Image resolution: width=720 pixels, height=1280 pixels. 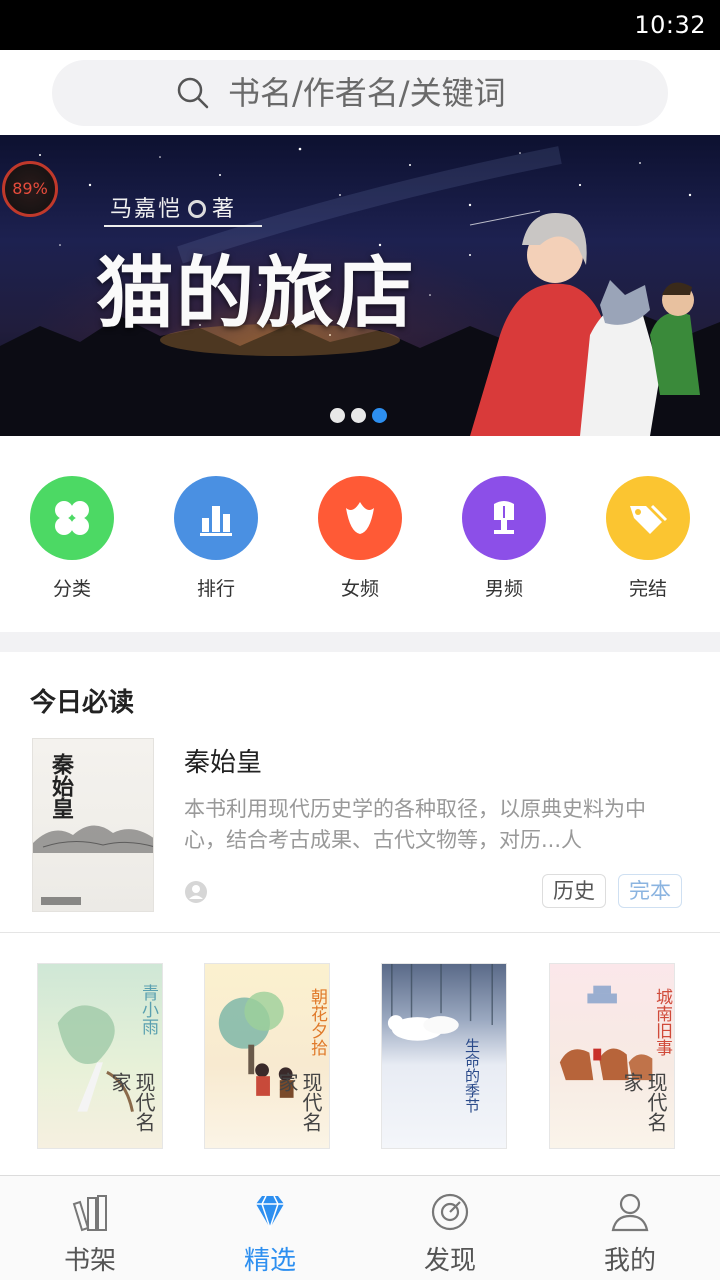 What do you see at coordinates (90, 1233) in the screenshot?
I see `tab-bookshelf: 书架` at bounding box center [90, 1233].